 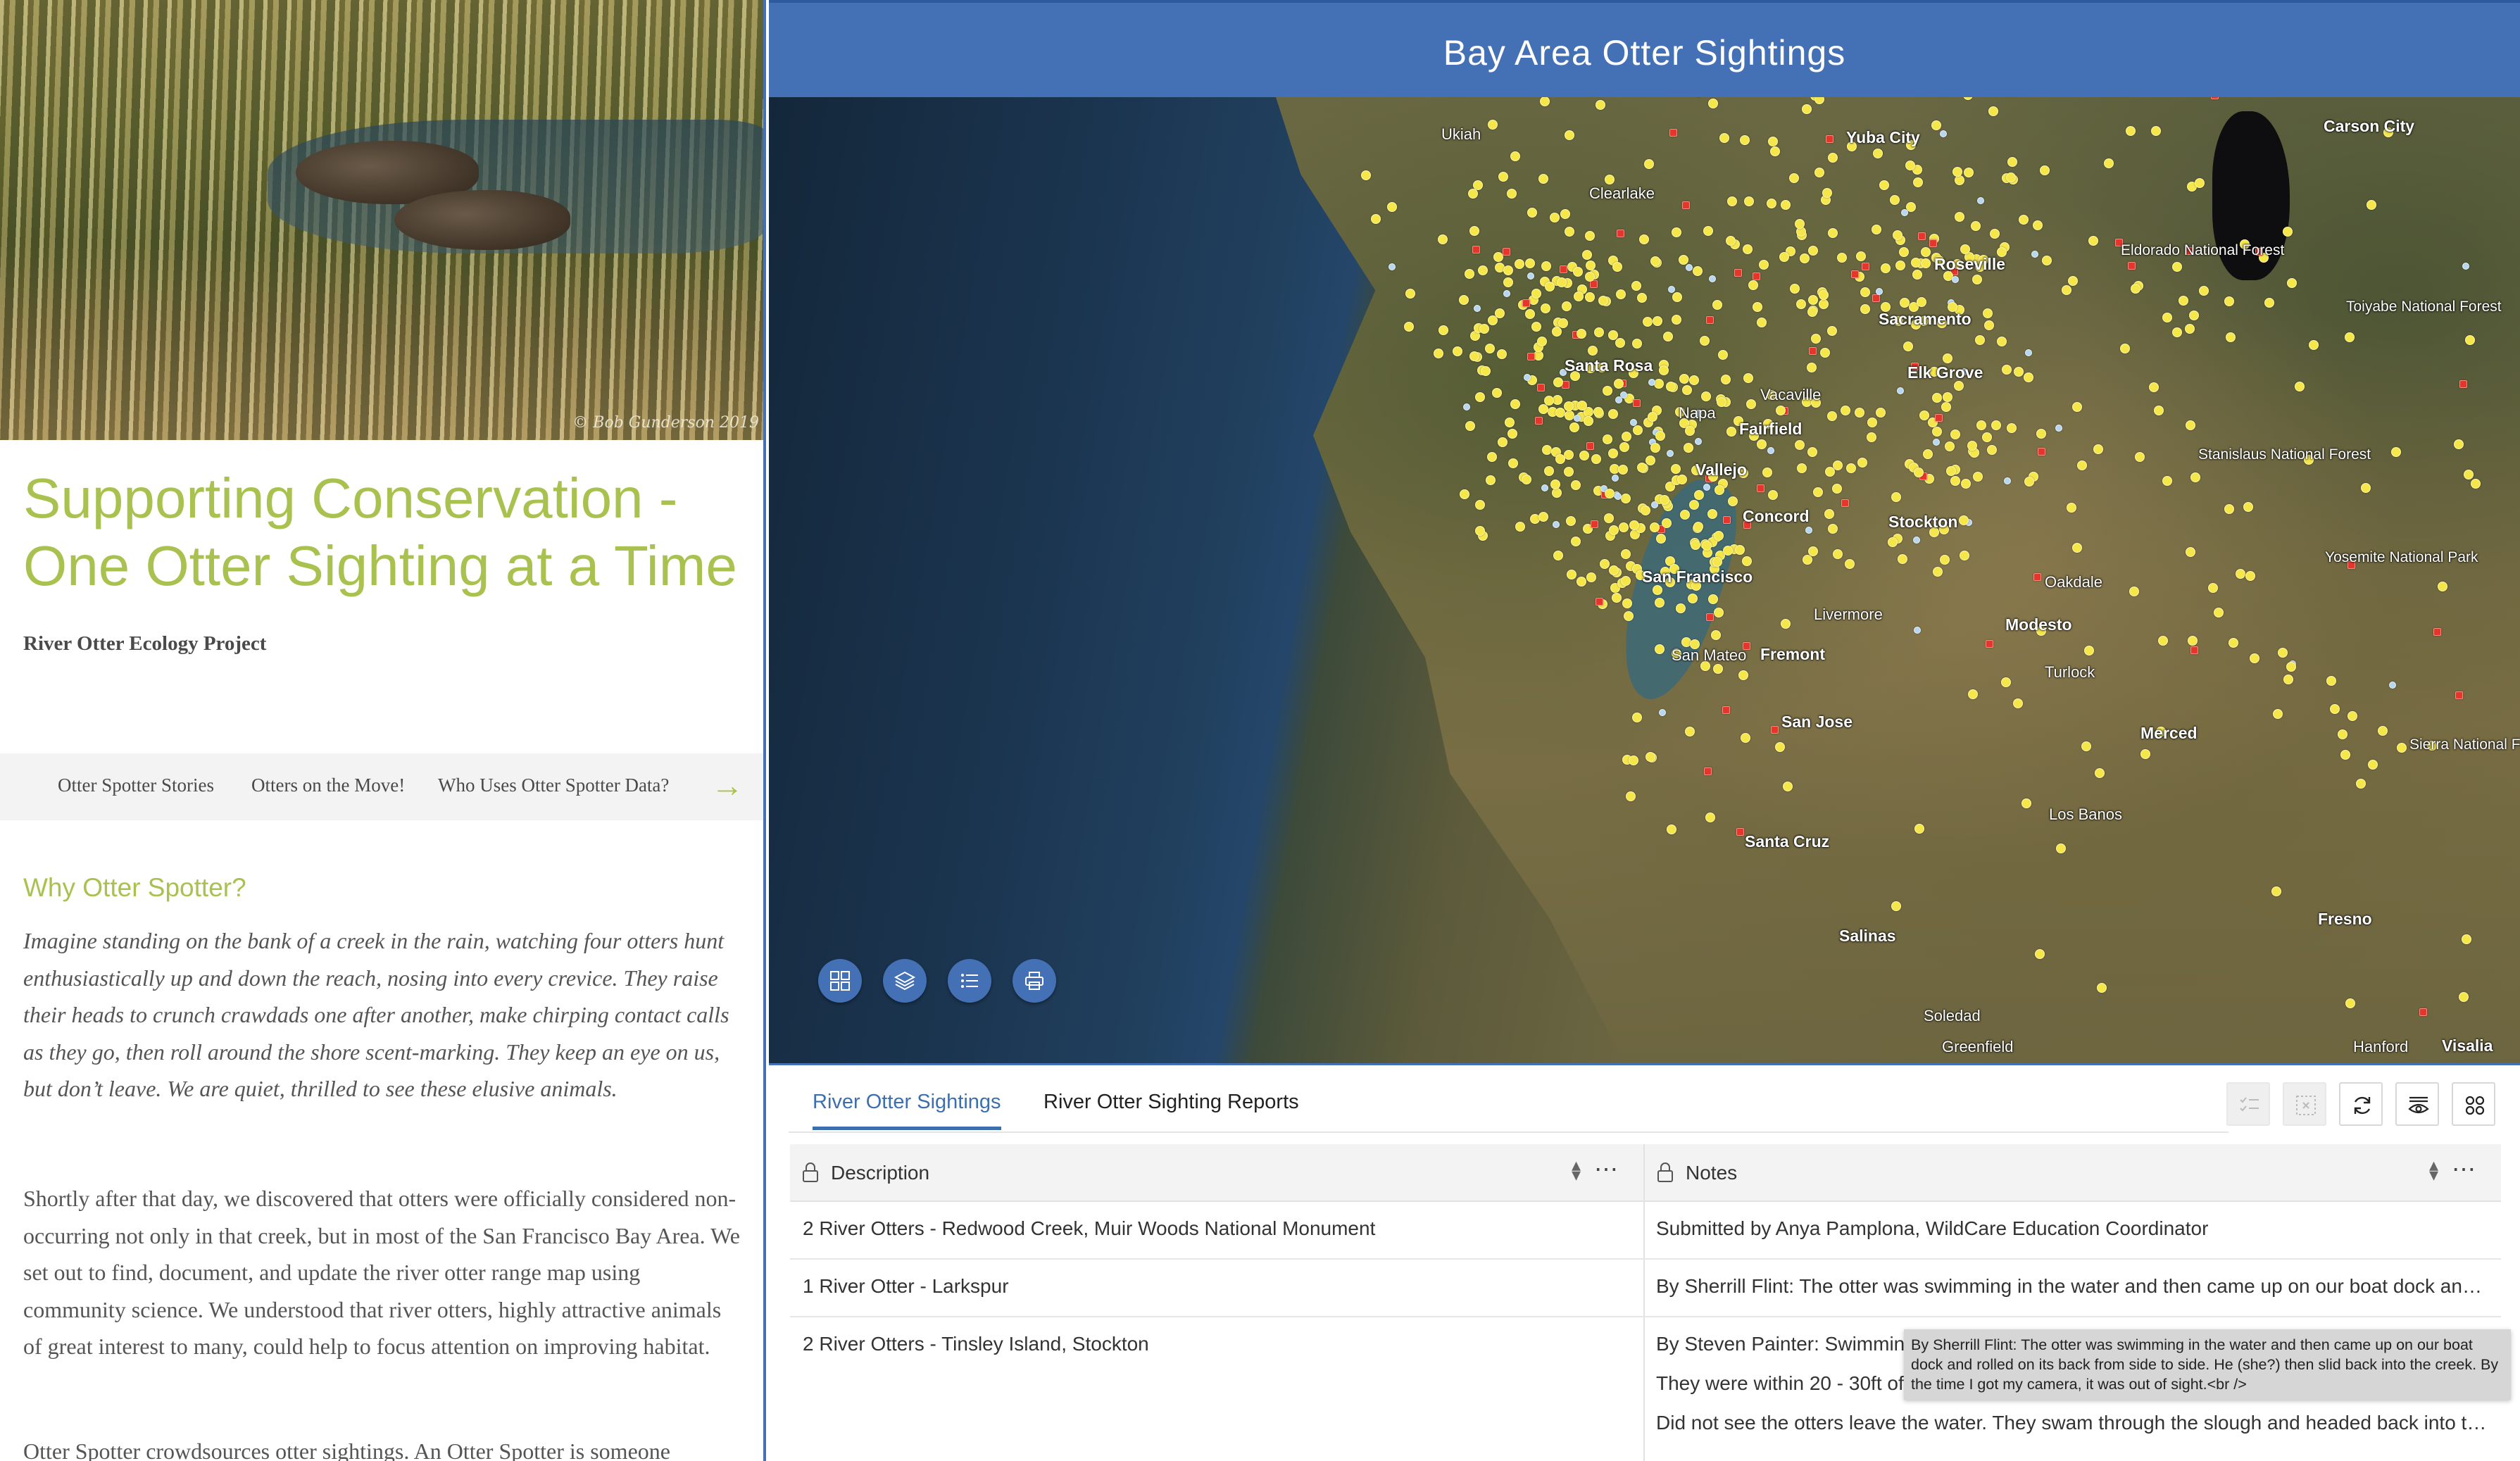 What do you see at coordinates (328, 785) in the screenshot?
I see `nav-link-otters-on-the-move: Otters on the Move!` at bounding box center [328, 785].